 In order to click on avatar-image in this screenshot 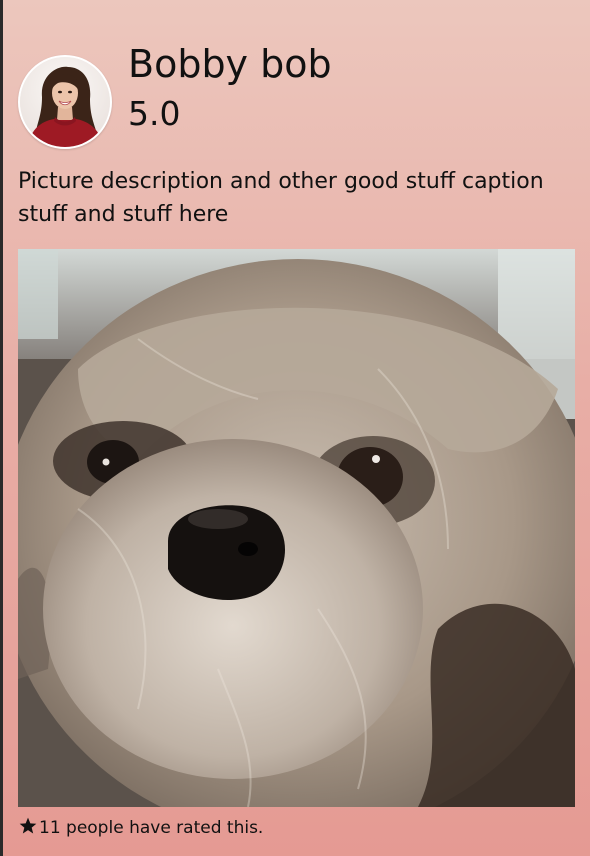, I will do `click(65, 102)`.